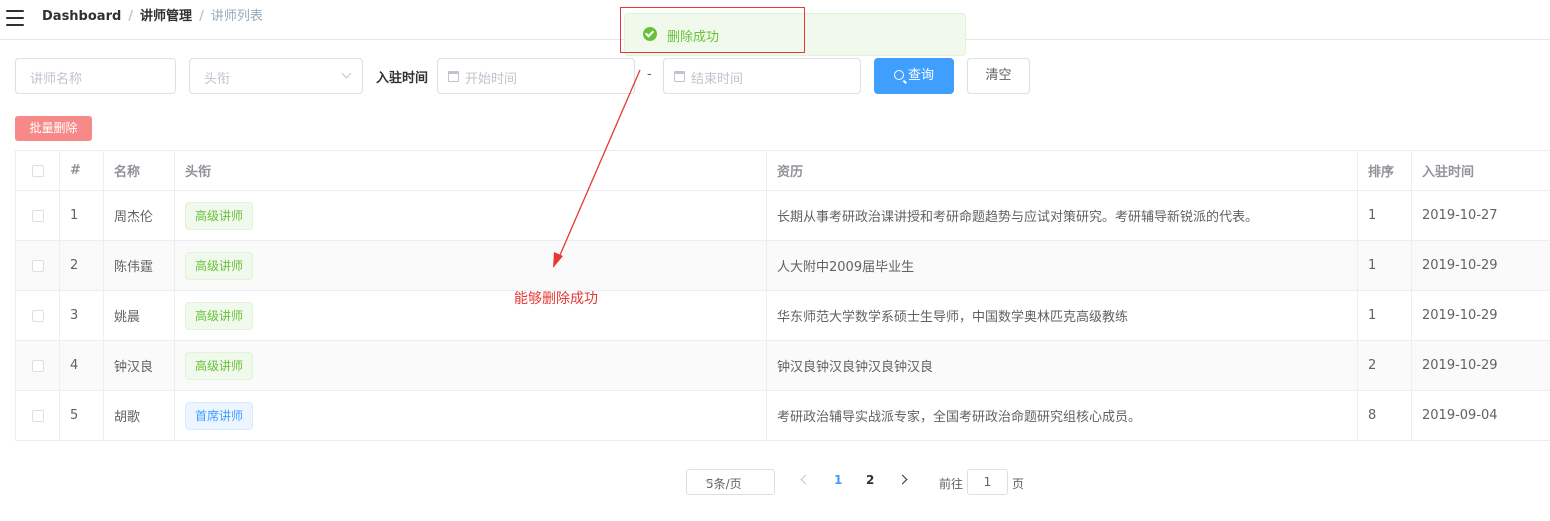  What do you see at coordinates (730, 482) in the screenshot?
I see `page-size-select: 5条/页` at bounding box center [730, 482].